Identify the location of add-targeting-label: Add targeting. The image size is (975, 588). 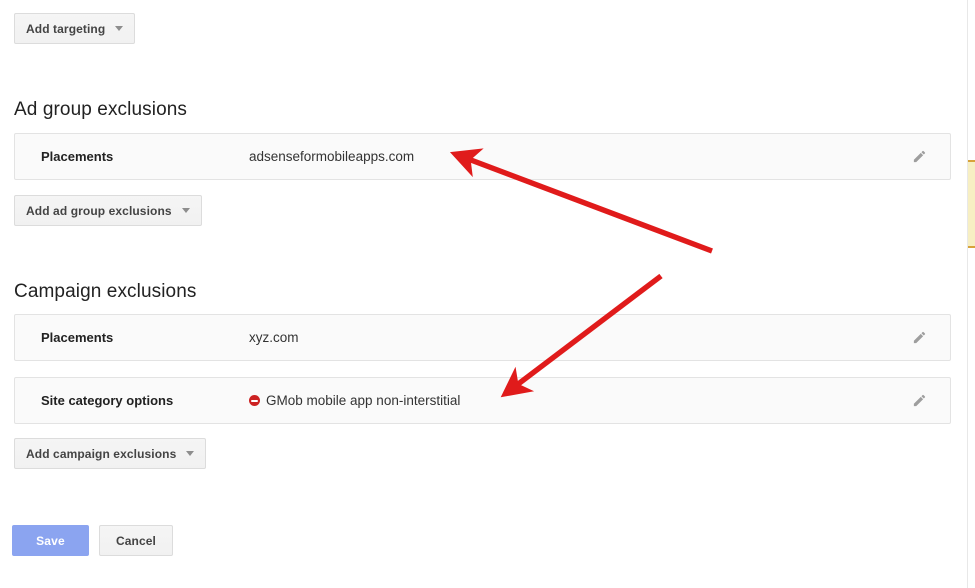
(66, 28).